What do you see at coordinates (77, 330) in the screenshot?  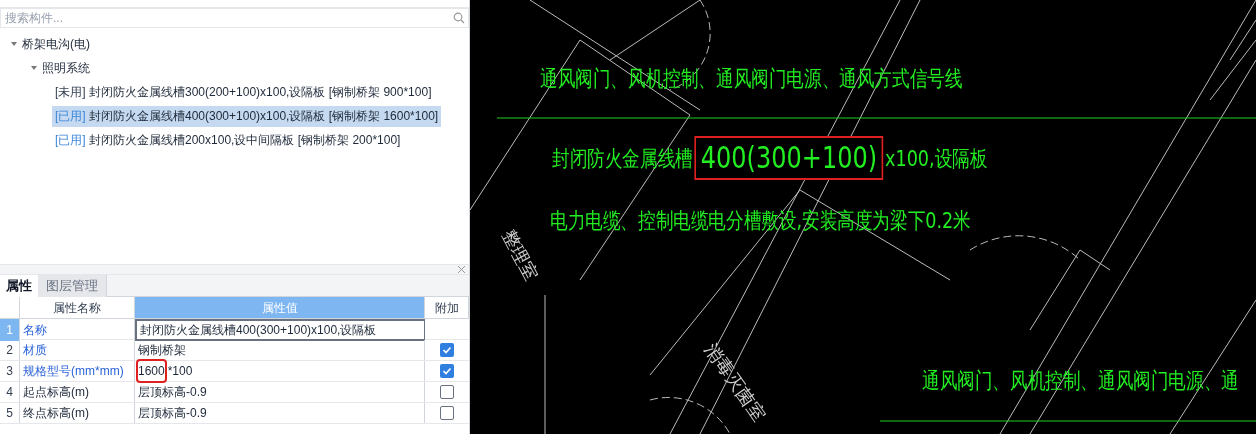 I see `table-cell: 名称` at bounding box center [77, 330].